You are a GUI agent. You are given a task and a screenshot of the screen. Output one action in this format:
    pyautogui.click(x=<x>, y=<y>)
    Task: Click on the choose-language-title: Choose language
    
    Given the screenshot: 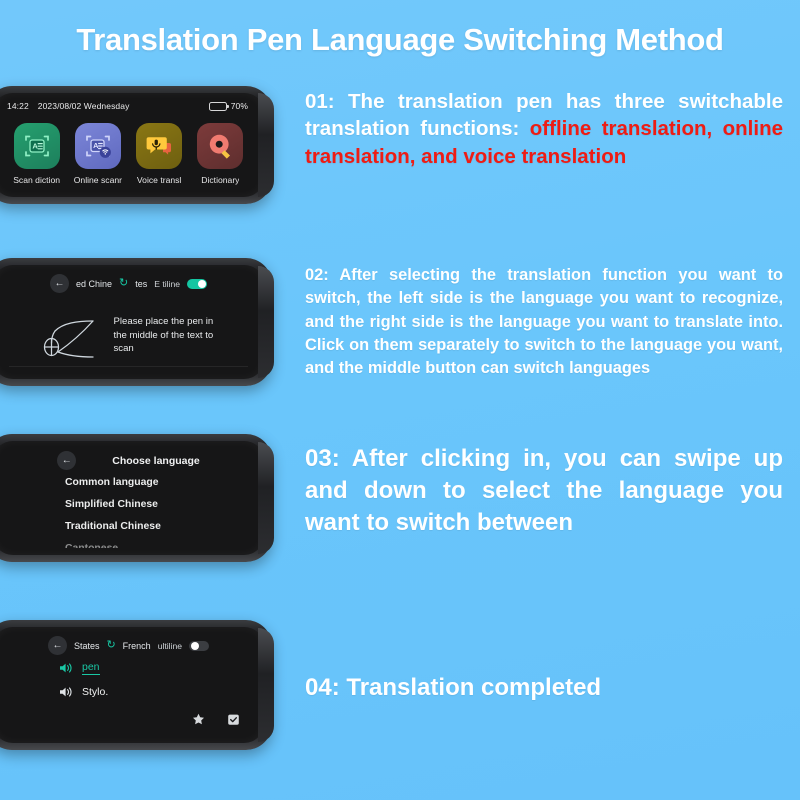 What is the action you would take?
    pyautogui.click(x=156, y=460)
    